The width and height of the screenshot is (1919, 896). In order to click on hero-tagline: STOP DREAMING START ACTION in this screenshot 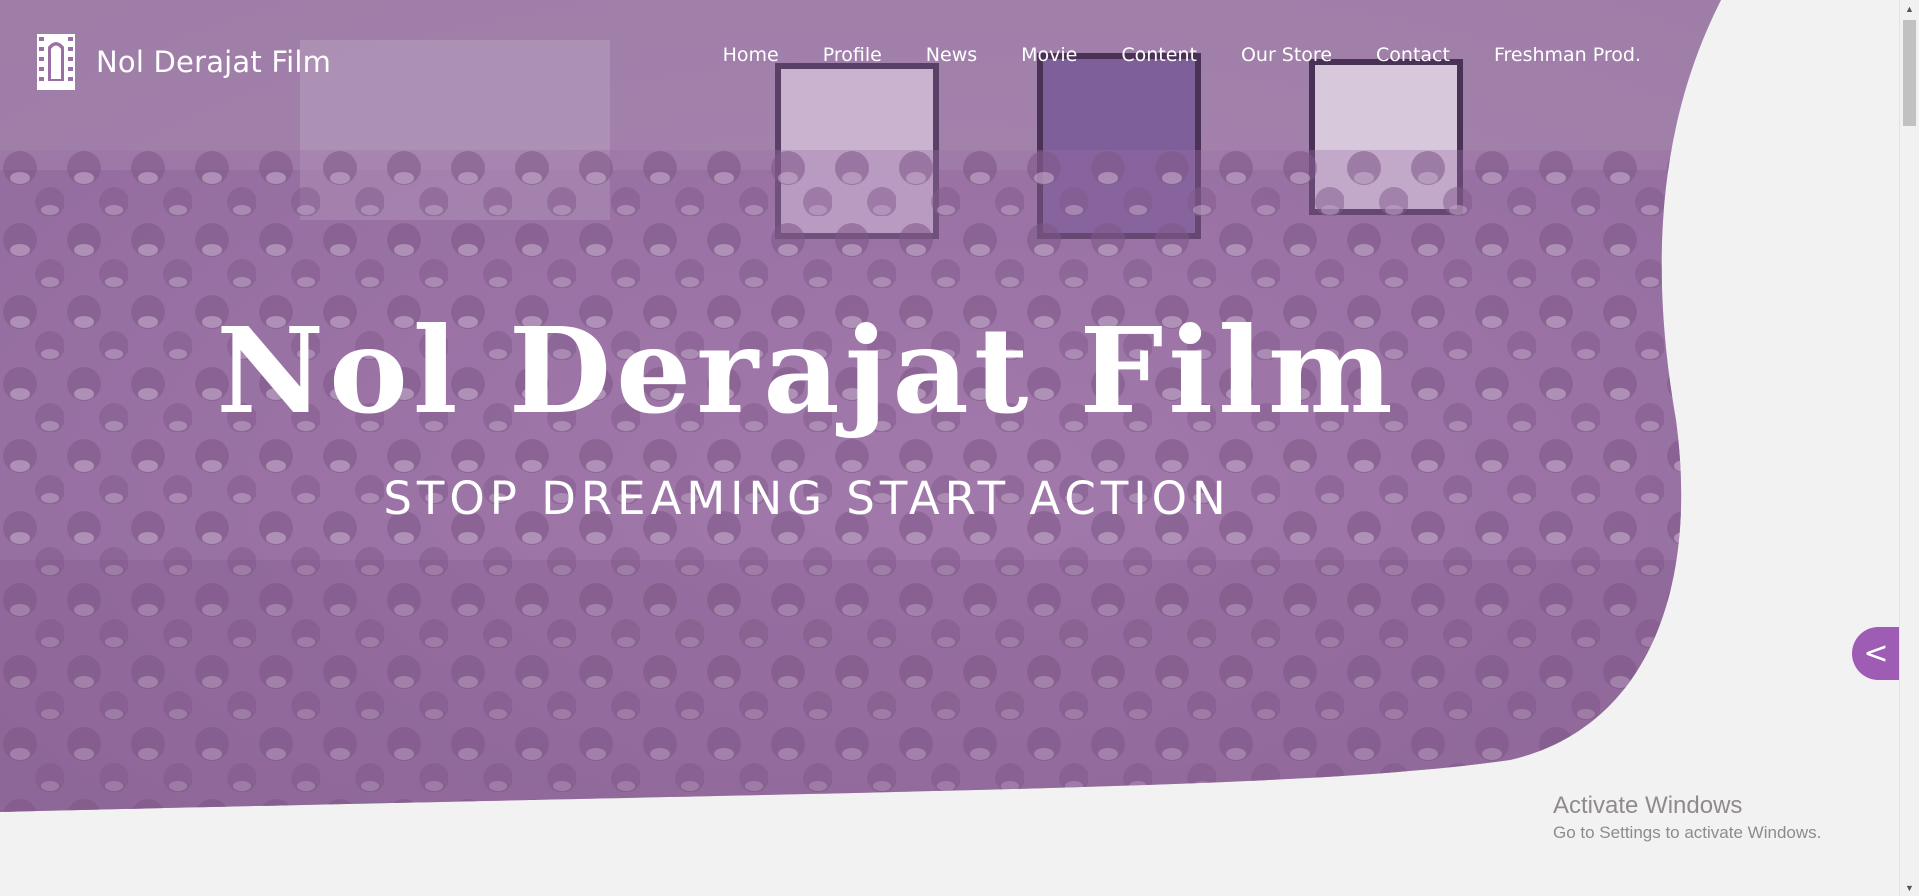, I will do `click(807, 498)`.